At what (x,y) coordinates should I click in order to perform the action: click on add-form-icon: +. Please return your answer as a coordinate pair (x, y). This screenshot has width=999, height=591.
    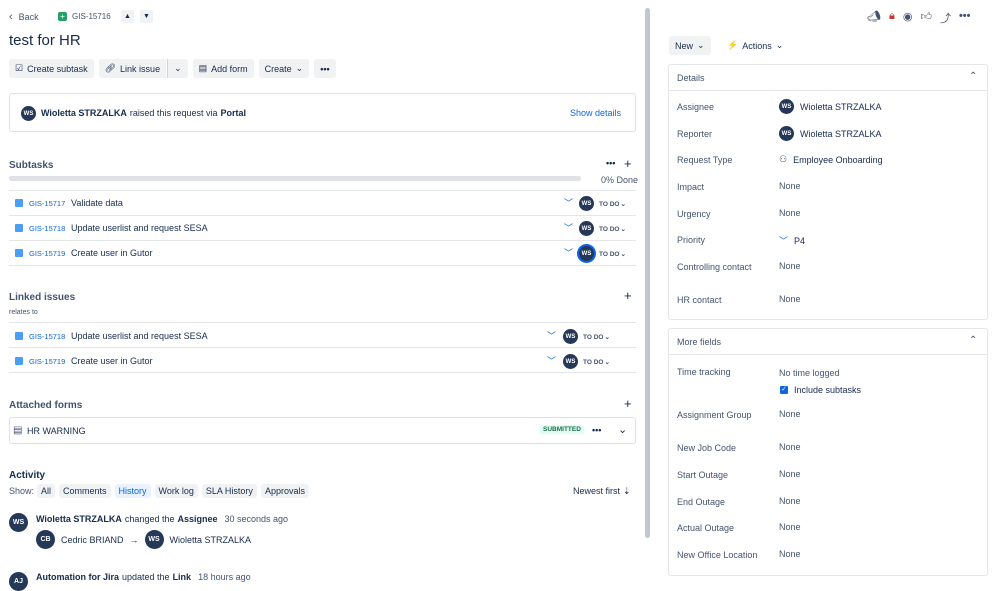
    Looking at the image, I should click on (628, 403).